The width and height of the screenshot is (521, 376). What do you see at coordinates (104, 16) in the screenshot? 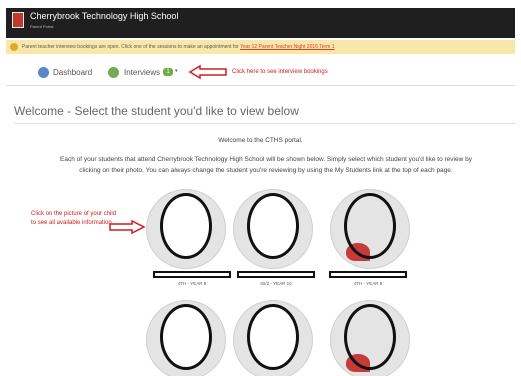
I see `school-name: Cherrybrook Technology High School` at bounding box center [104, 16].